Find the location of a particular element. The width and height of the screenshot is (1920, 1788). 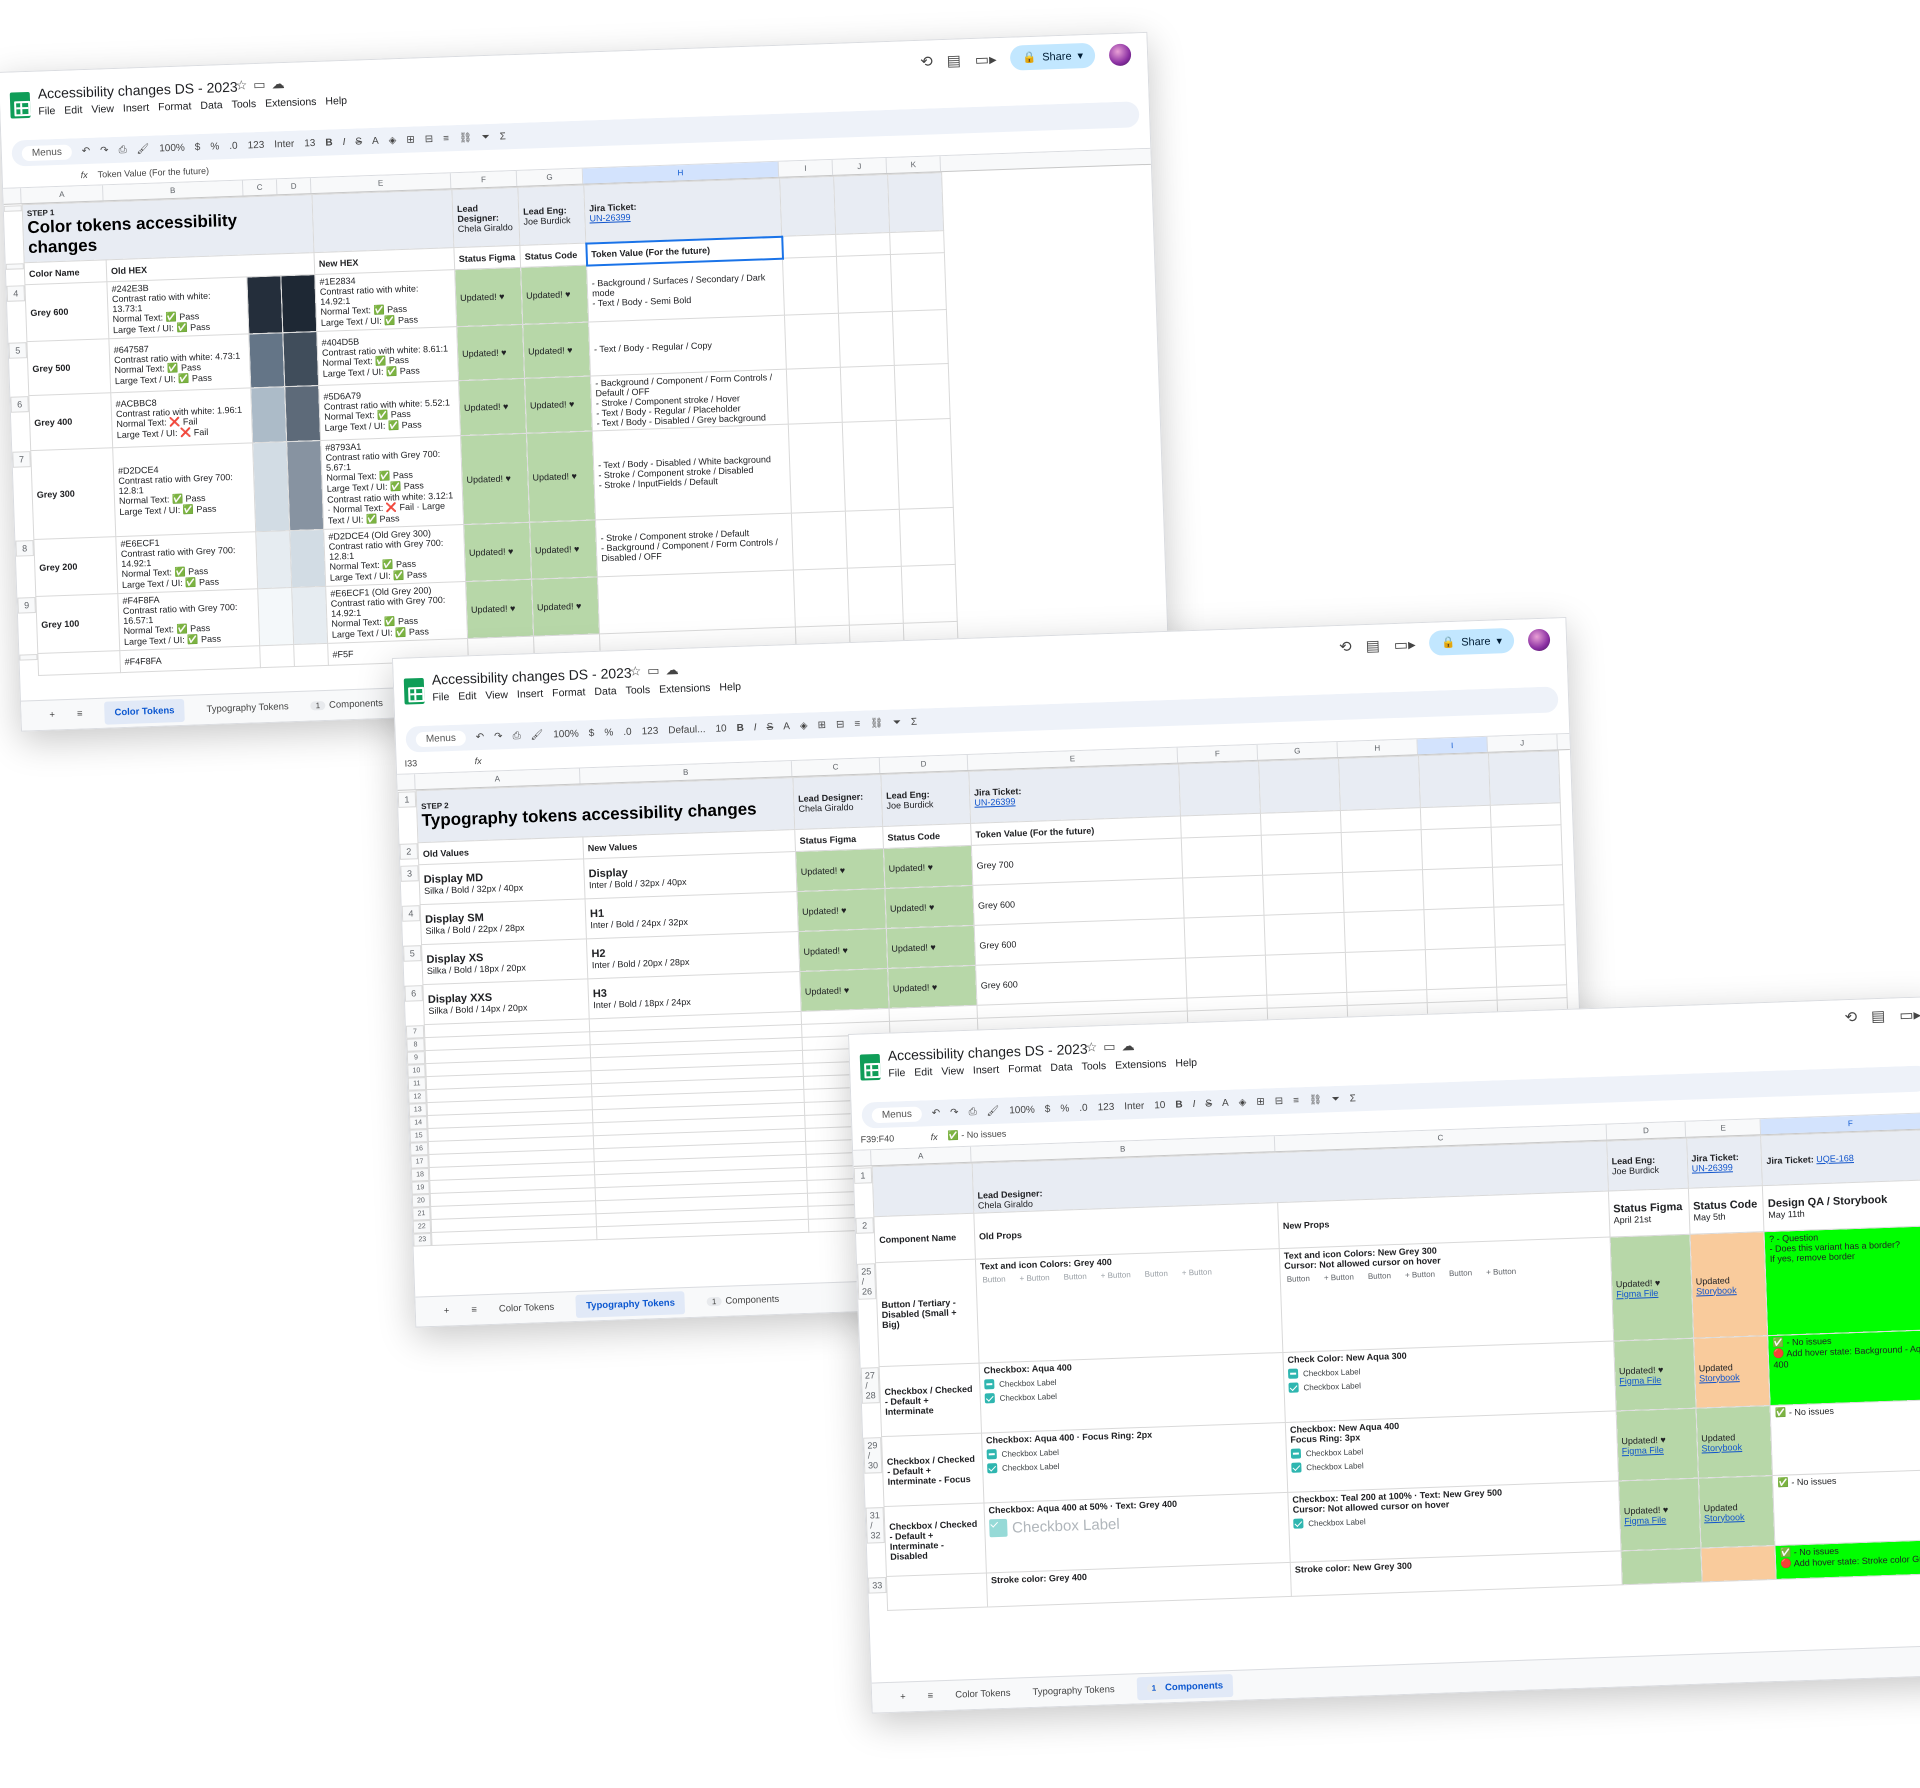

row-number: 22 is located at coordinates (422, 1226).